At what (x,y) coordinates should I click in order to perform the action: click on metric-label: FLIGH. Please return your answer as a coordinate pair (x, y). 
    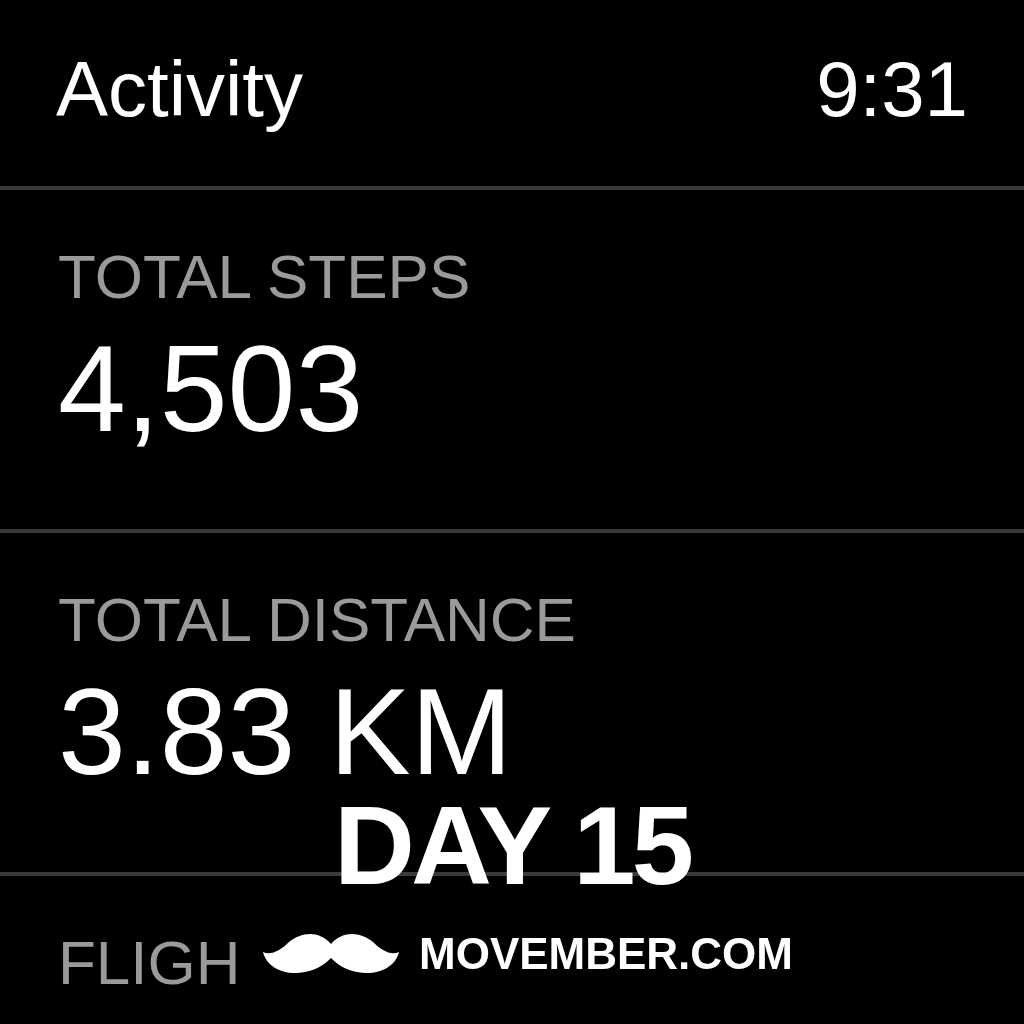
    Looking at the image, I should click on (149, 963).